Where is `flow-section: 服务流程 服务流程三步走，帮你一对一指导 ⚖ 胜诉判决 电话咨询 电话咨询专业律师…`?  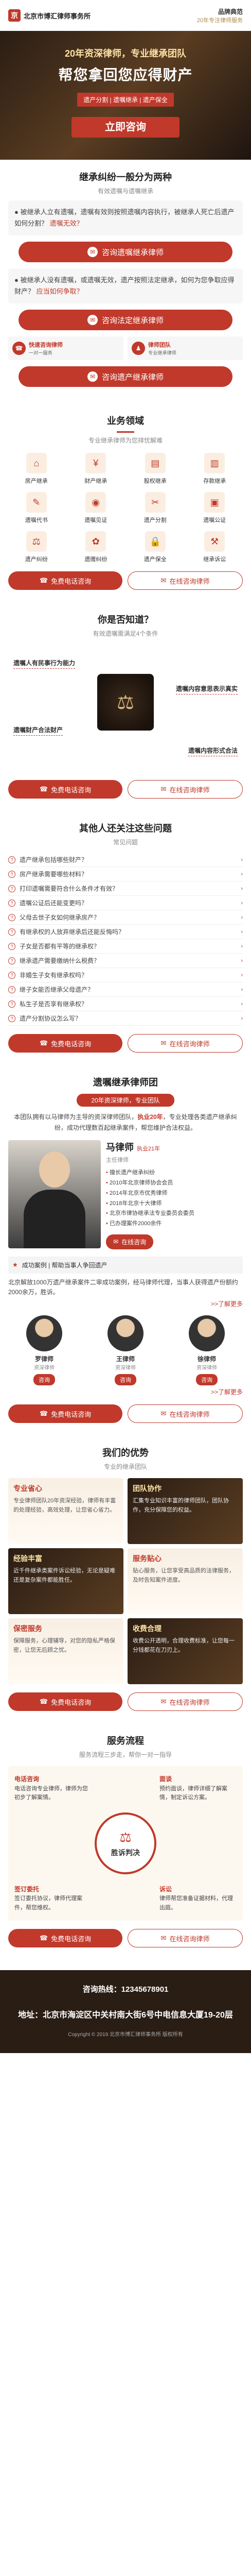
flow-section: 服务流程 服务流程三步走，帮你一对一指导 ⚖ 胜诉判决 电话咨询 电话咨询专业律师… is located at coordinates (126, 1841).